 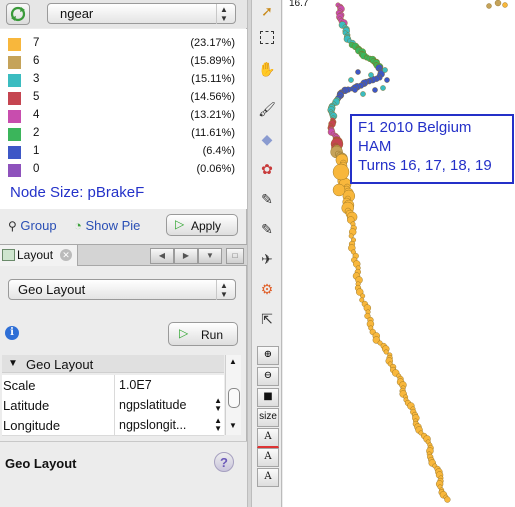 I want to click on square-icon: ■, so click(x=268, y=397).